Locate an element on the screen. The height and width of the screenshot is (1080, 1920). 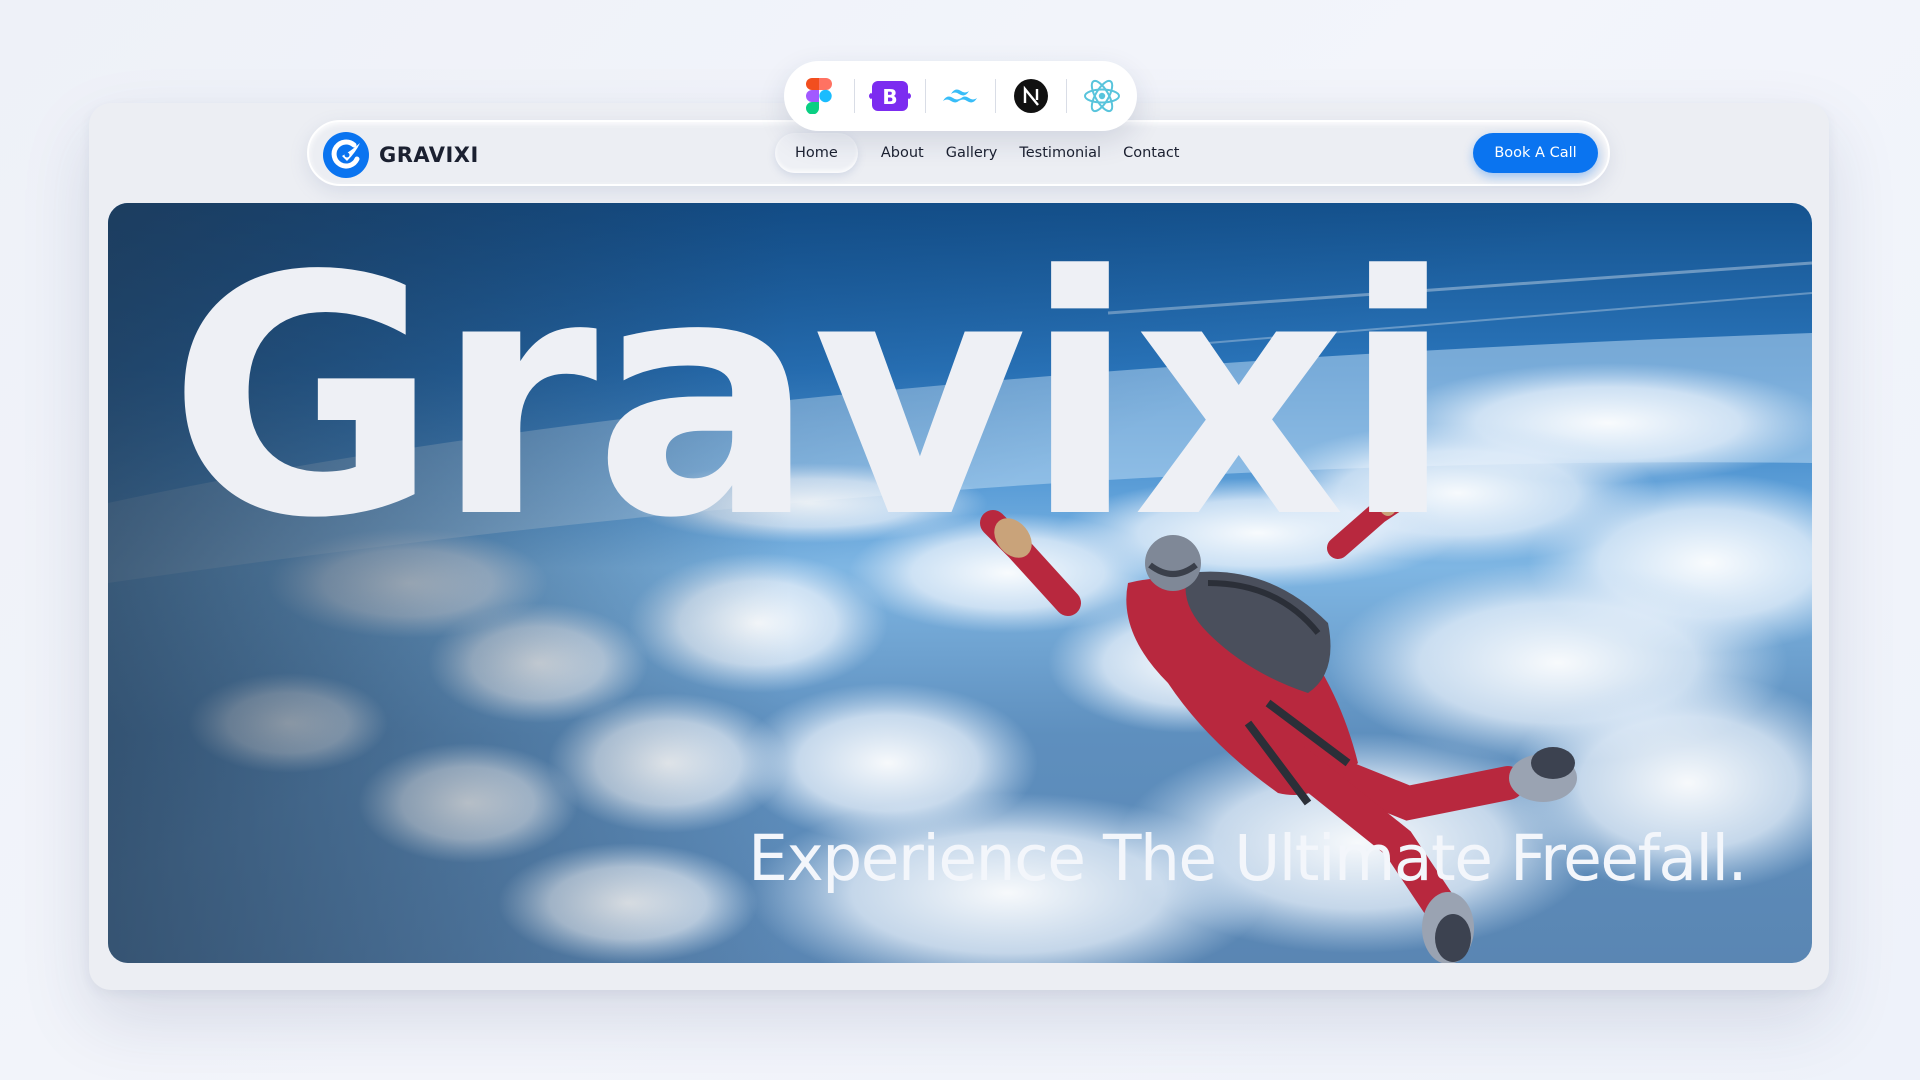
react-icon is located at coordinates (1102, 96).